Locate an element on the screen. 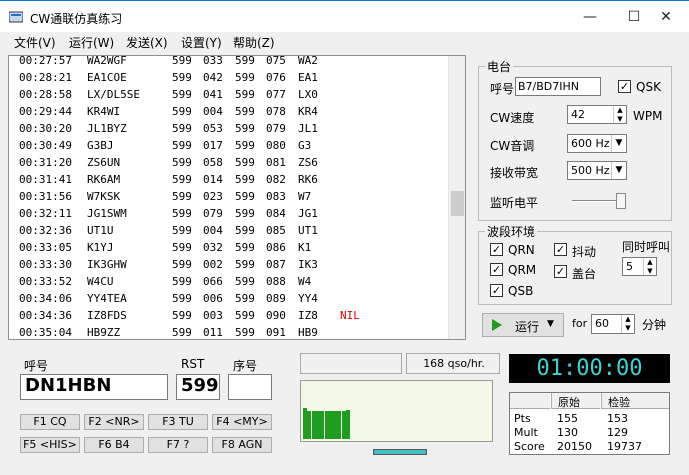 This screenshot has width=689, height=475. simultaneous-calls-spinner: 5 ▲ ▼ is located at coordinates (639, 266).